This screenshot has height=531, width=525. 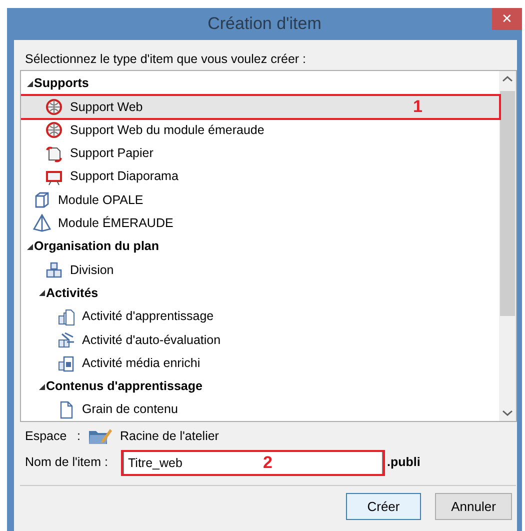 I want to click on annotation-number: 2, so click(x=267, y=462).